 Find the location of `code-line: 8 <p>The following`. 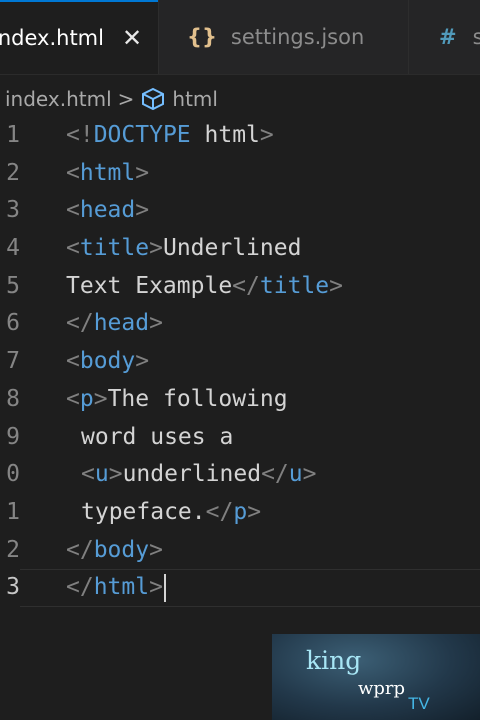

code-line: 8 <p>The following is located at coordinates (240, 400).